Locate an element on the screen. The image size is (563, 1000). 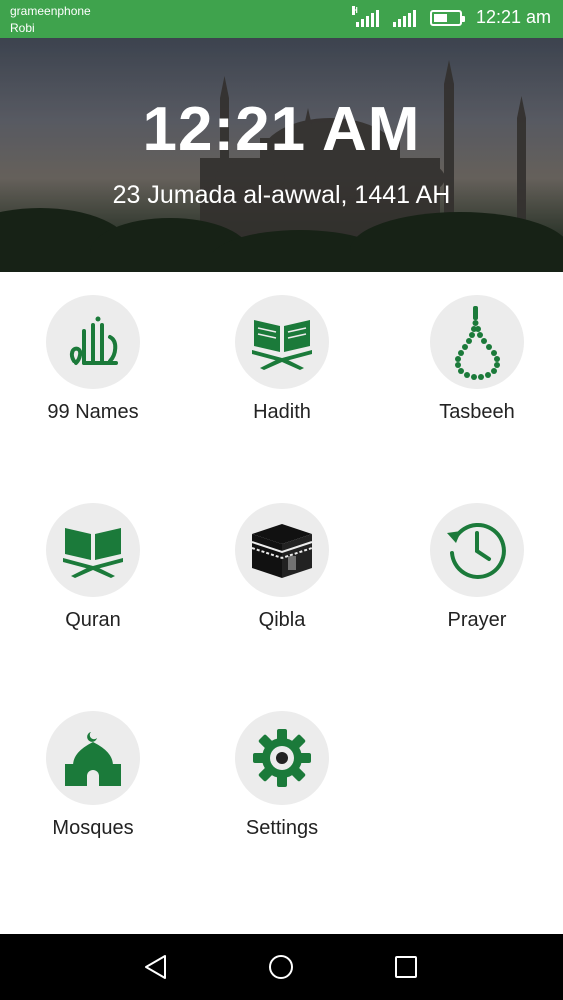
menu-item-label: 99 Names is located at coordinates (93, 412).